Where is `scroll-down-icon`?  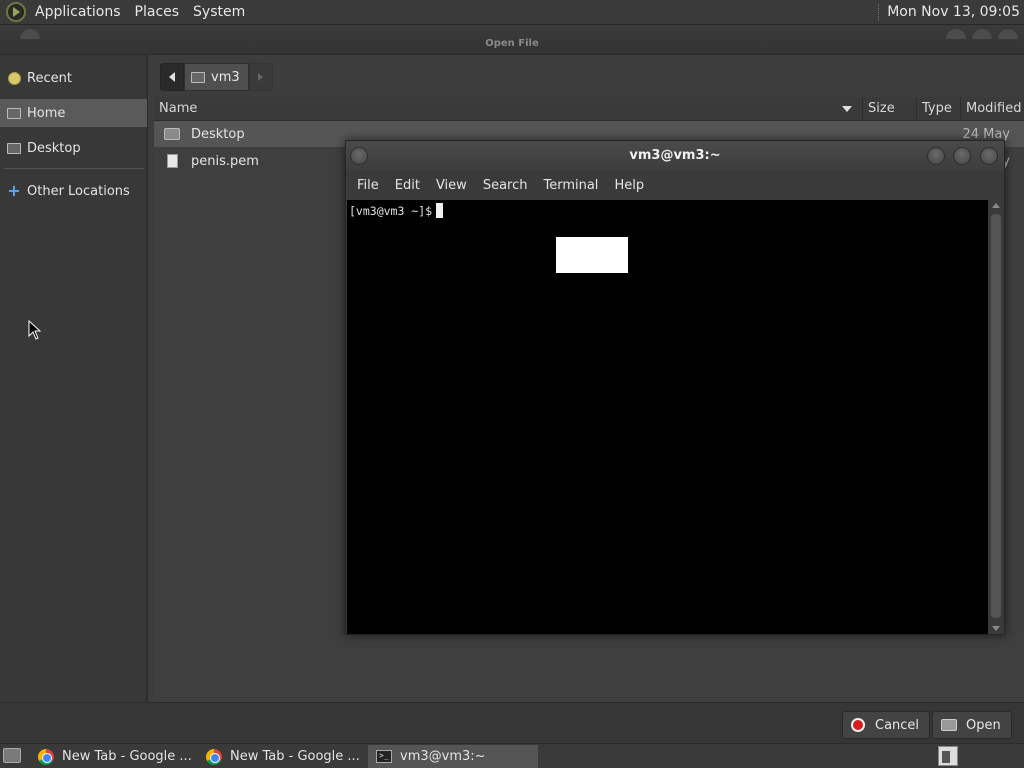
scroll-down-icon is located at coordinates (996, 628).